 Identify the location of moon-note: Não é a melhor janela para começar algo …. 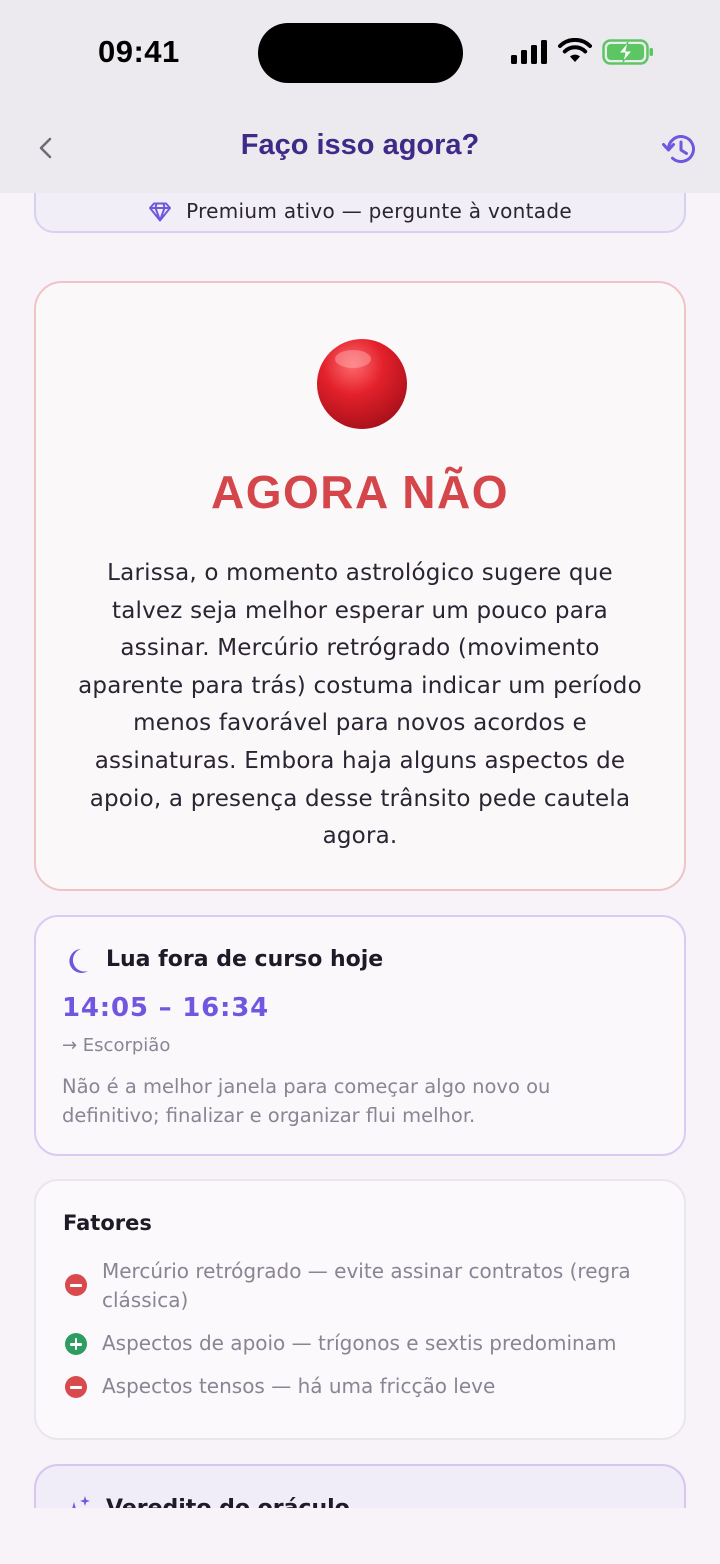
(306, 1101).